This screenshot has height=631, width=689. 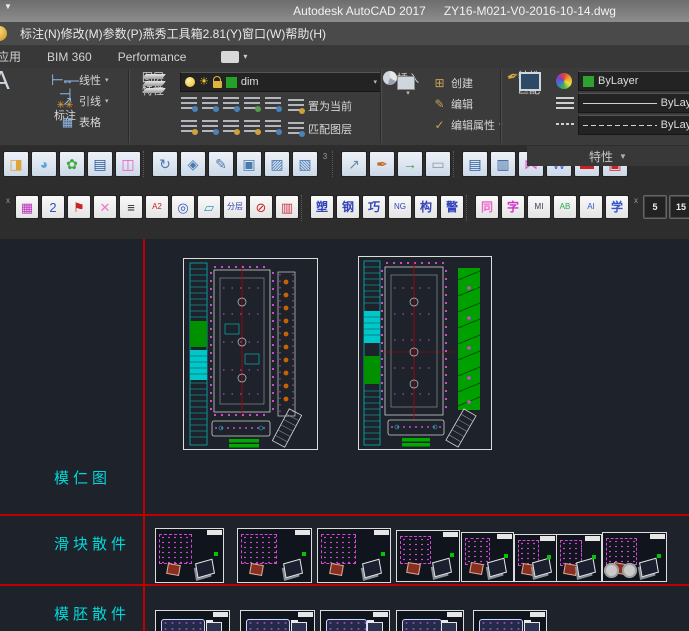 What do you see at coordinates (655, 207) in the screenshot?
I see `toolbar-icon-dim-5: 5` at bounding box center [655, 207].